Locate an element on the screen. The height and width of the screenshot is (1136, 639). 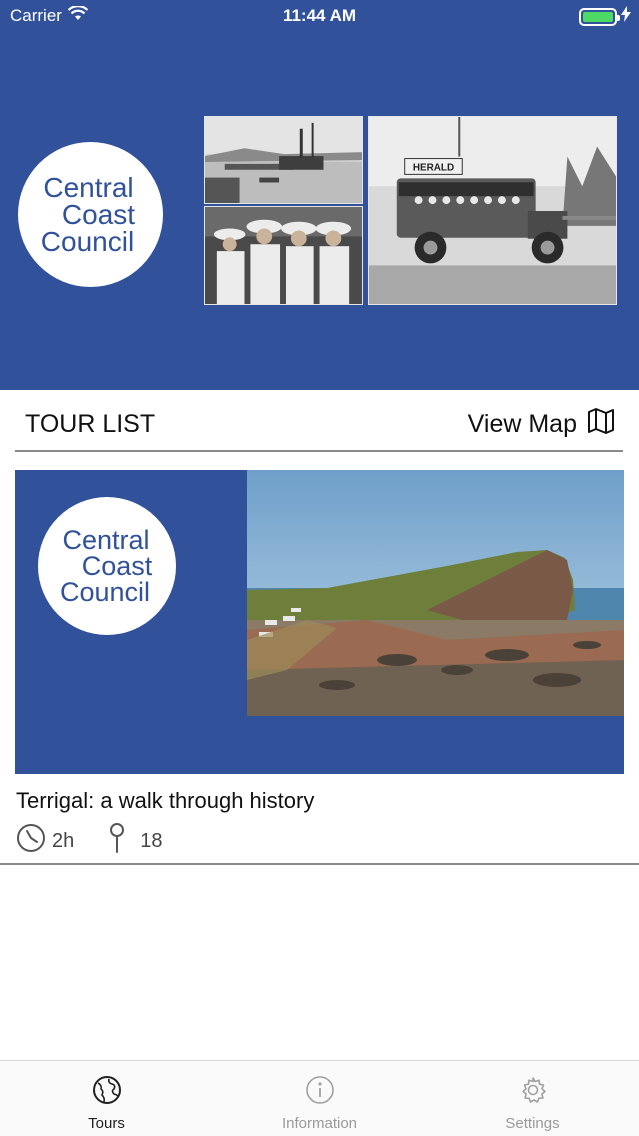
status-bar: Carrier 11:44 AM is located at coordinates (319, 17).